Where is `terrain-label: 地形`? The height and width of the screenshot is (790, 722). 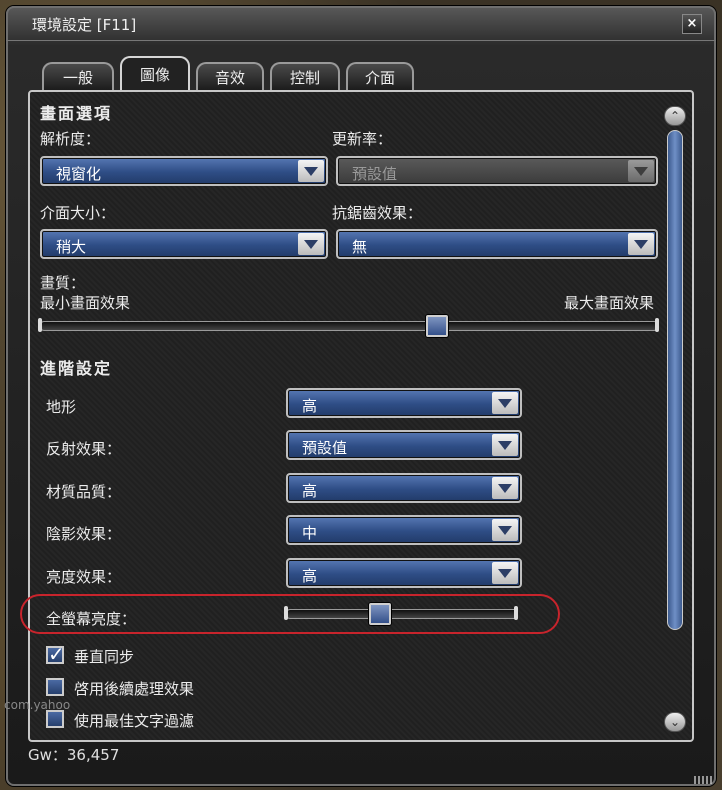 terrain-label: 地形 is located at coordinates (61, 407).